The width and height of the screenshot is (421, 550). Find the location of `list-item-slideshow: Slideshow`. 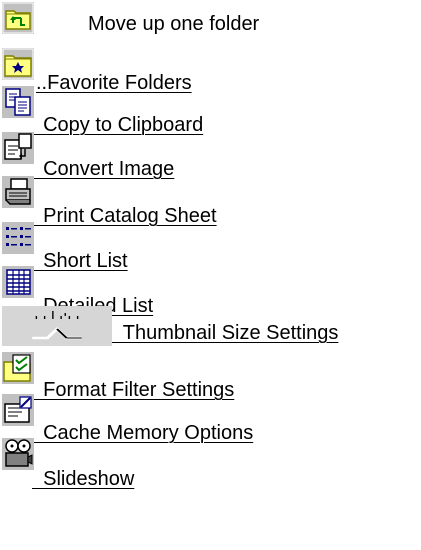

list-item-slideshow: Slideshow is located at coordinates (112, 463).